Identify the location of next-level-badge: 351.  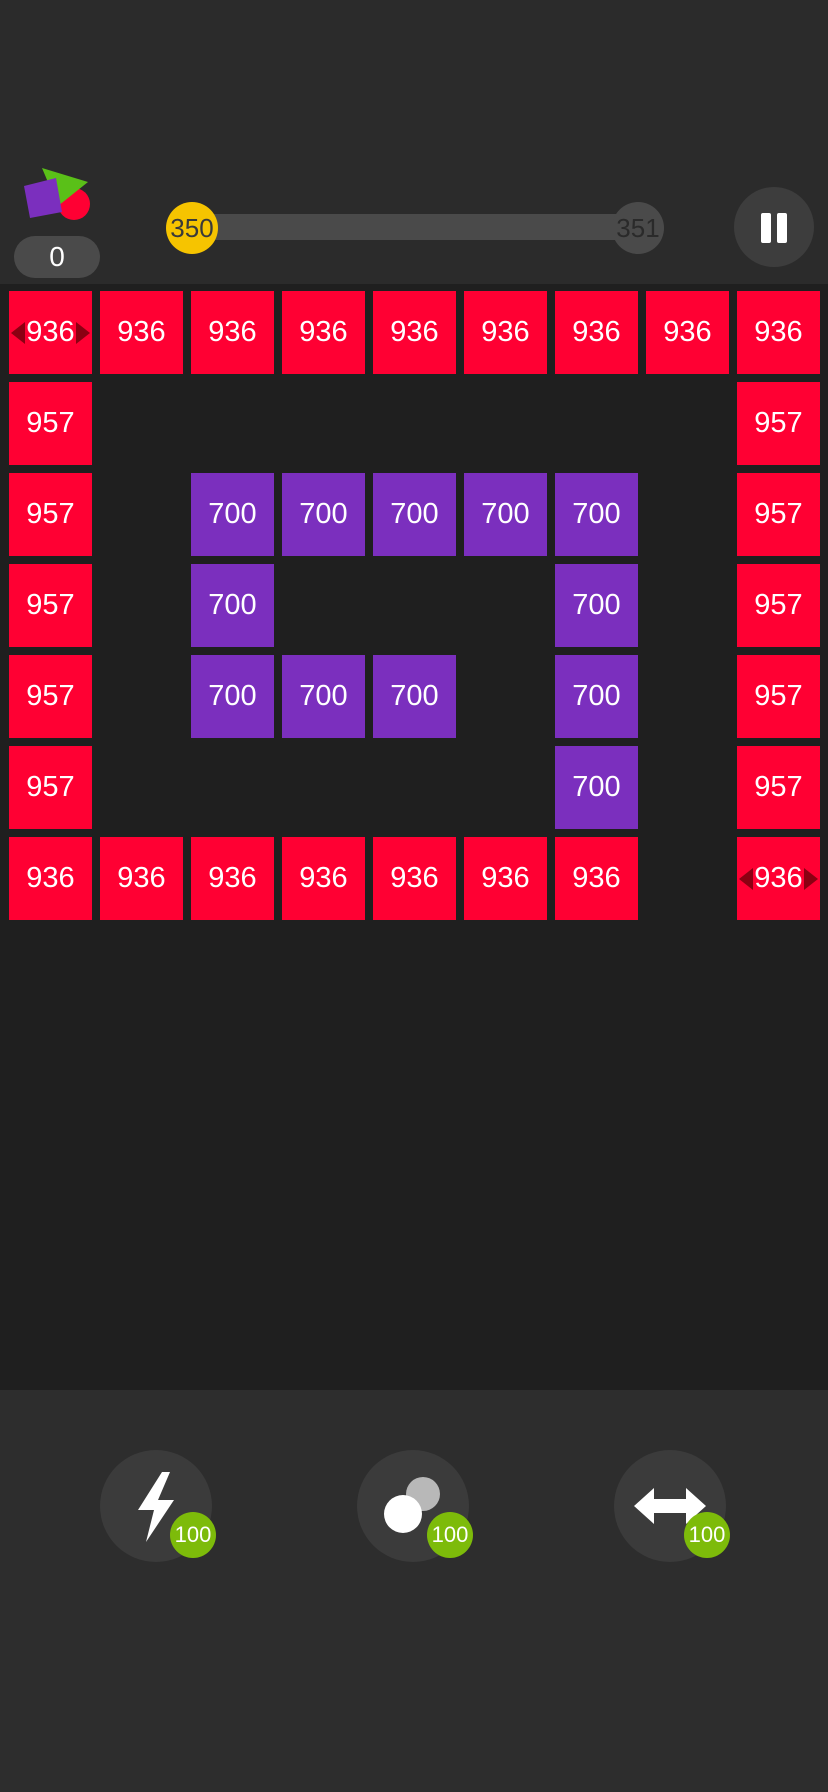
(638, 228).